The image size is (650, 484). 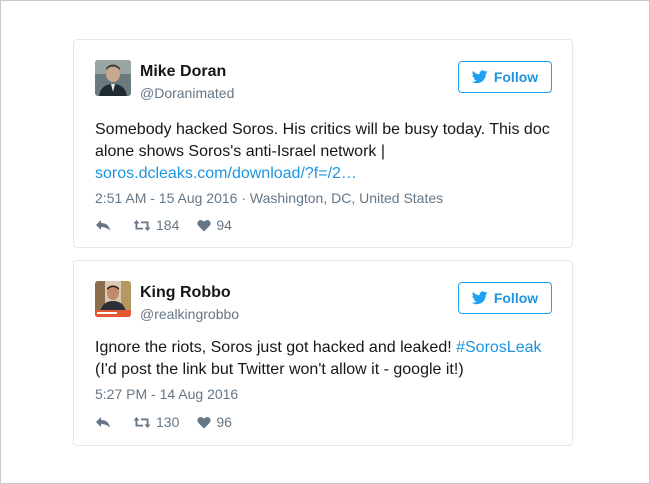 What do you see at coordinates (224, 225) in the screenshot?
I see `like-count: 94` at bounding box center [224, 225].